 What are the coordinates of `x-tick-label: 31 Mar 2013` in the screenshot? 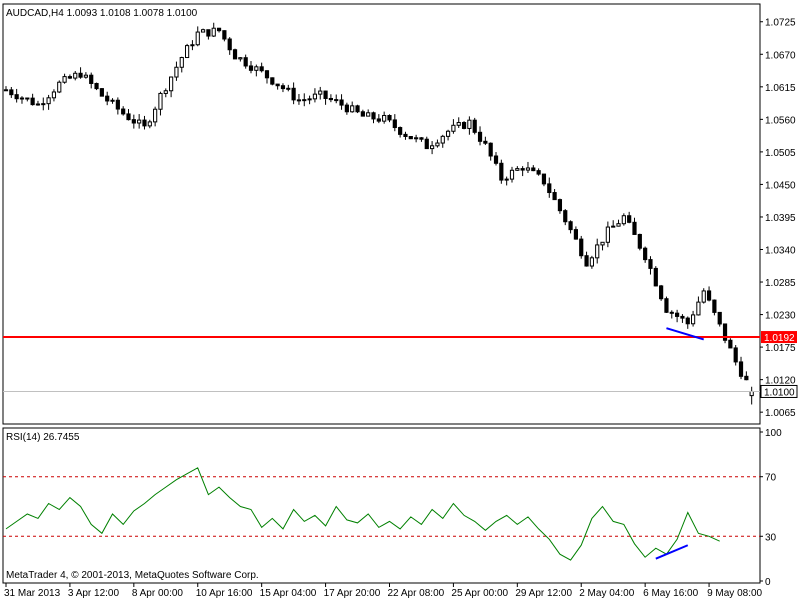 It's located at (32, 593).